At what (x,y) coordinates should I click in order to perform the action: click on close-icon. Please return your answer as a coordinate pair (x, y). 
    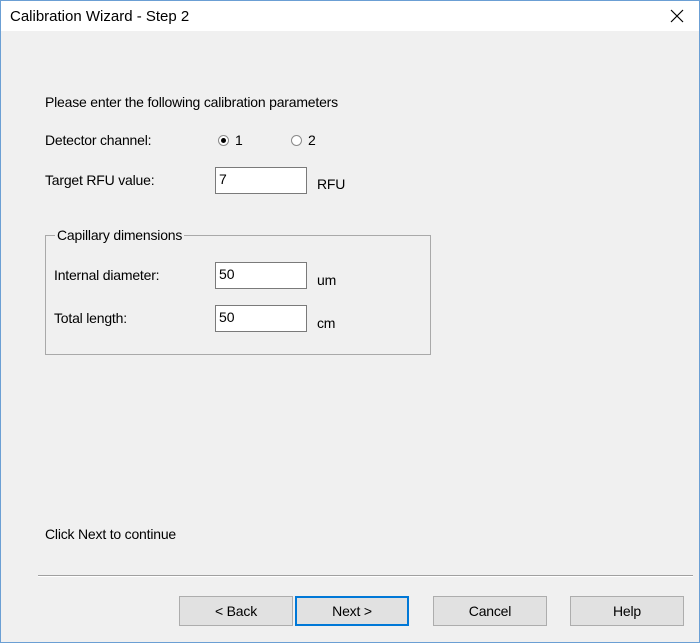
    Looking at the image, I should click on (677, 16).